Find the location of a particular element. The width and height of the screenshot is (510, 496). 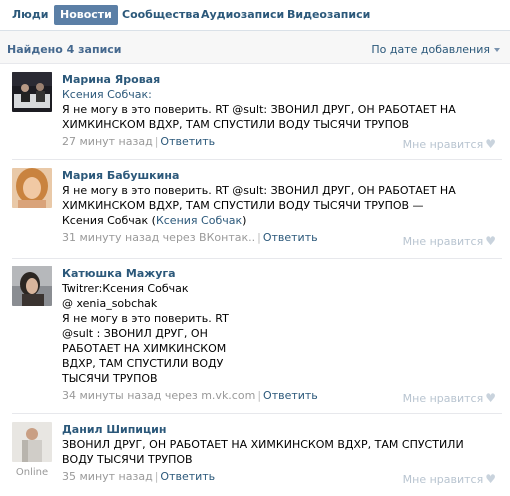

post-text-tail: ) is located at coordinates (244, 220).